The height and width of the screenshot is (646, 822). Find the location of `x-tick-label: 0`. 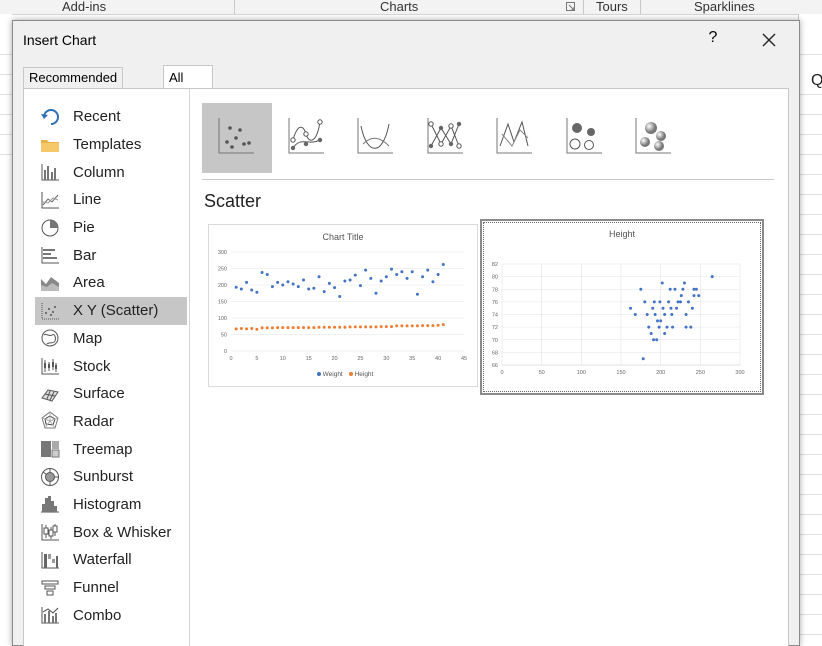

x-tick-label: 0 is located at coordinates (501, 373).